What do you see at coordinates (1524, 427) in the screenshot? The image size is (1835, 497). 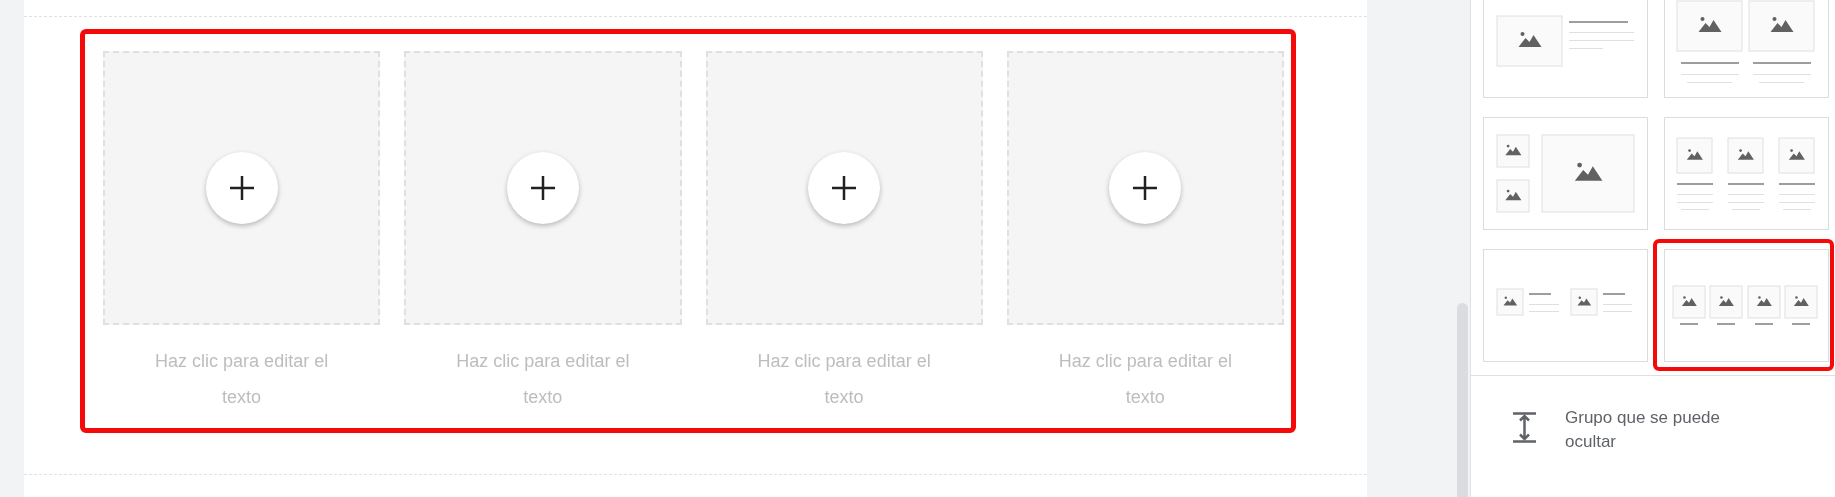 I see `expand-height-icon` at bounding box center [1524, 427].